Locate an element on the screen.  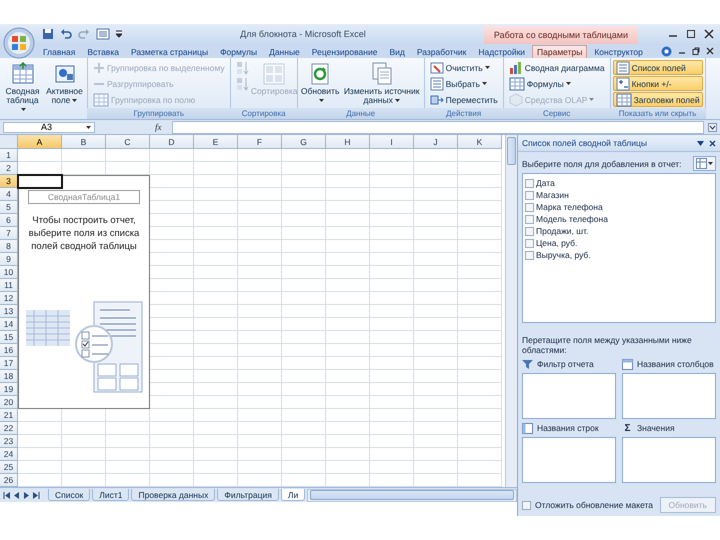
ribbon-tab: Главная is located at coordinates (59, 51).